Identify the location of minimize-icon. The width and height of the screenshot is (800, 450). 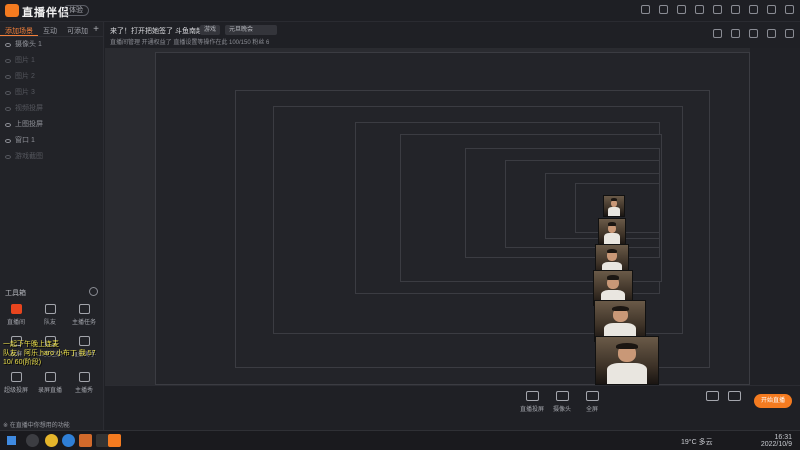
(753, 9).